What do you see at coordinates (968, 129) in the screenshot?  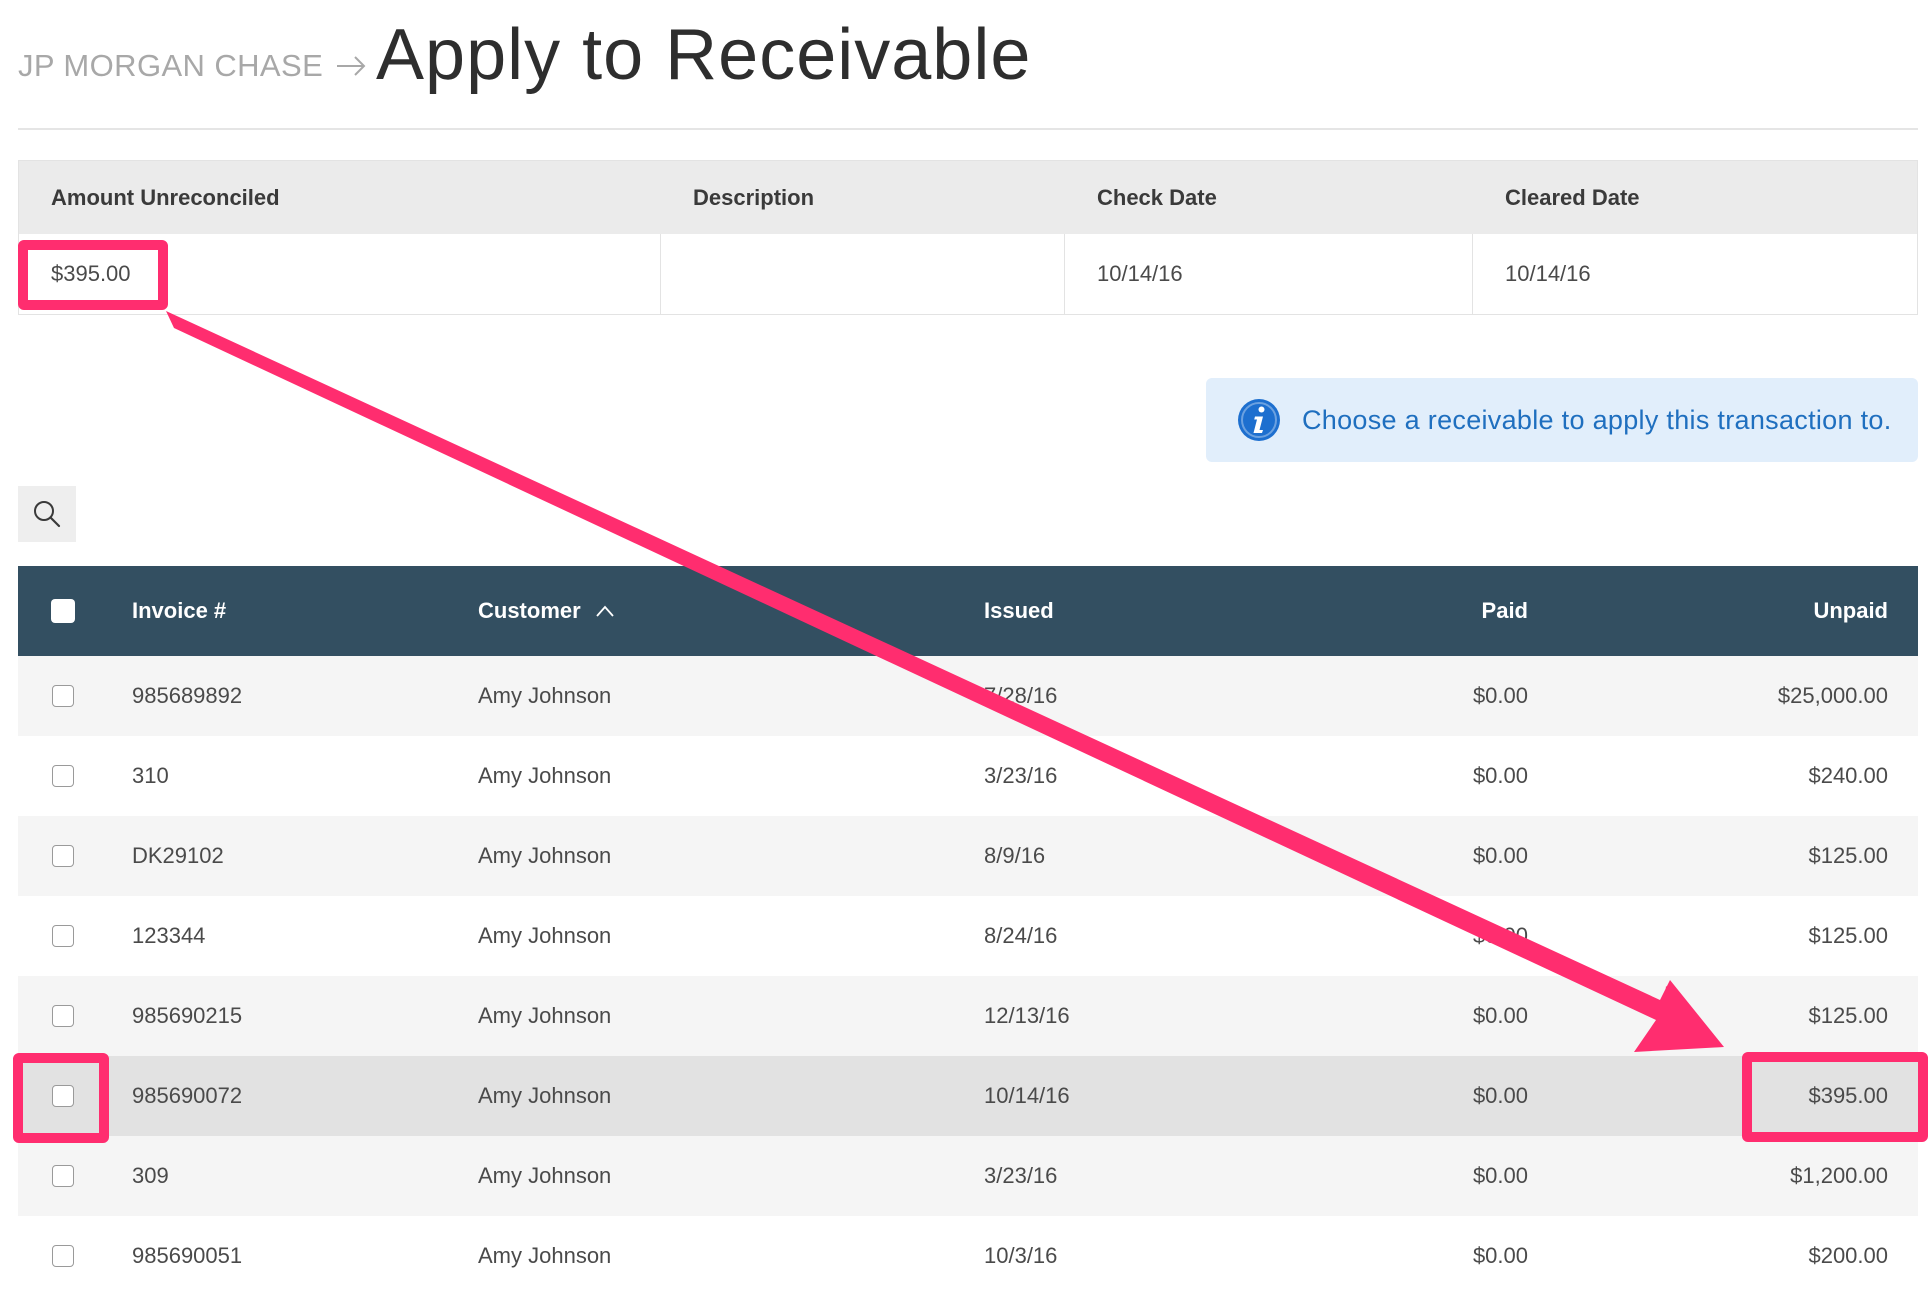 I see `header-divider` at bounding box center [968, 129].